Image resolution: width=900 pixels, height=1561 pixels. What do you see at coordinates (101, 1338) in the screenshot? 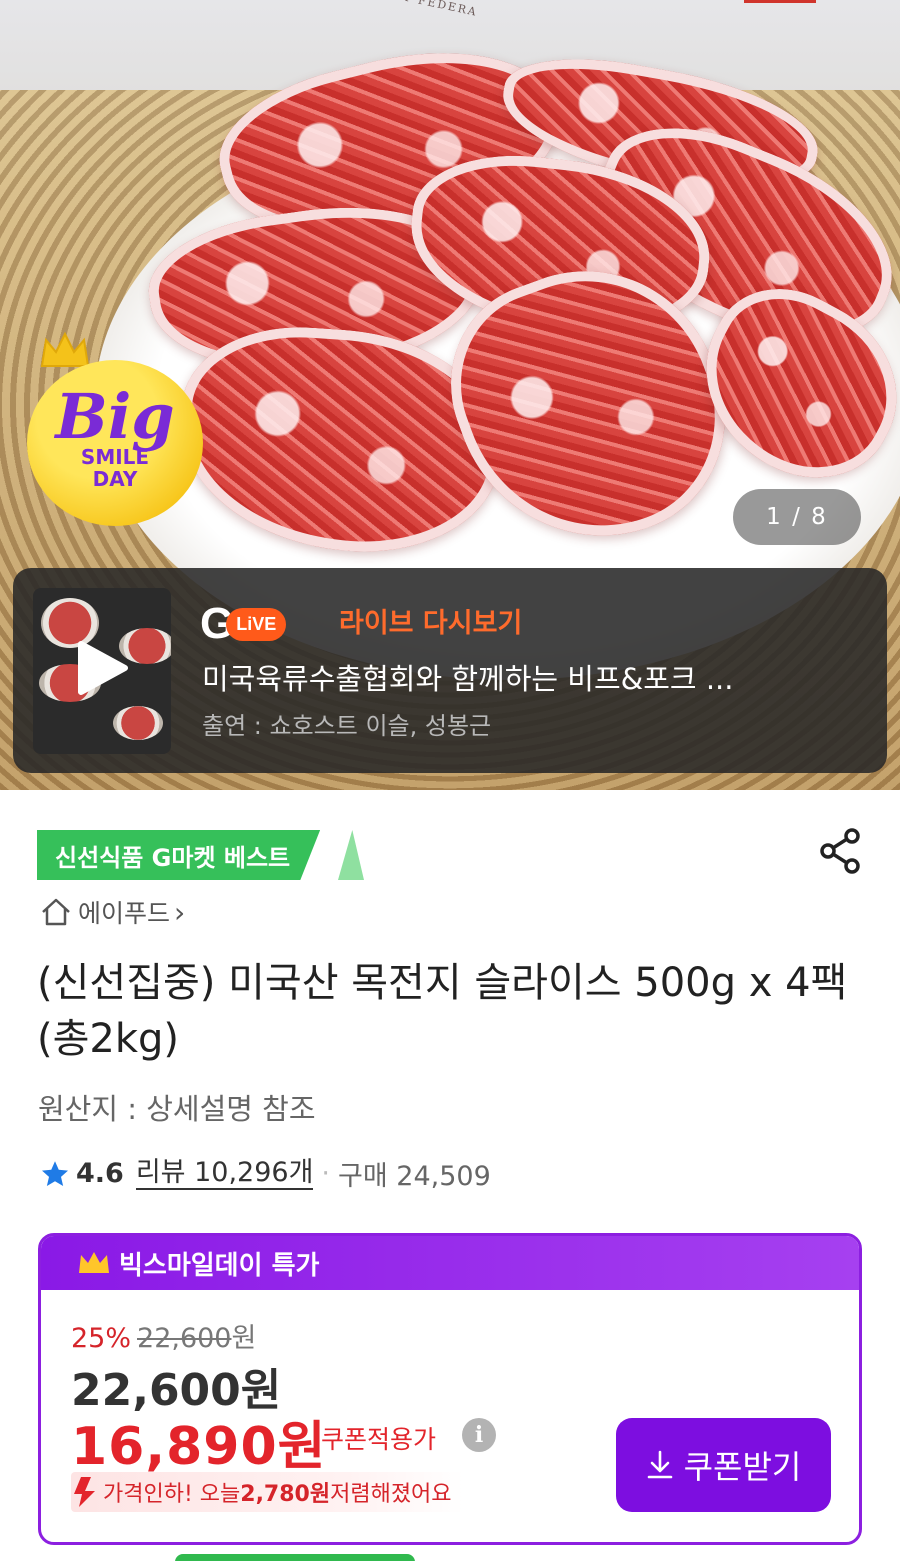
I see `discount-percent: 25%` at bounding box center [101, 1338].